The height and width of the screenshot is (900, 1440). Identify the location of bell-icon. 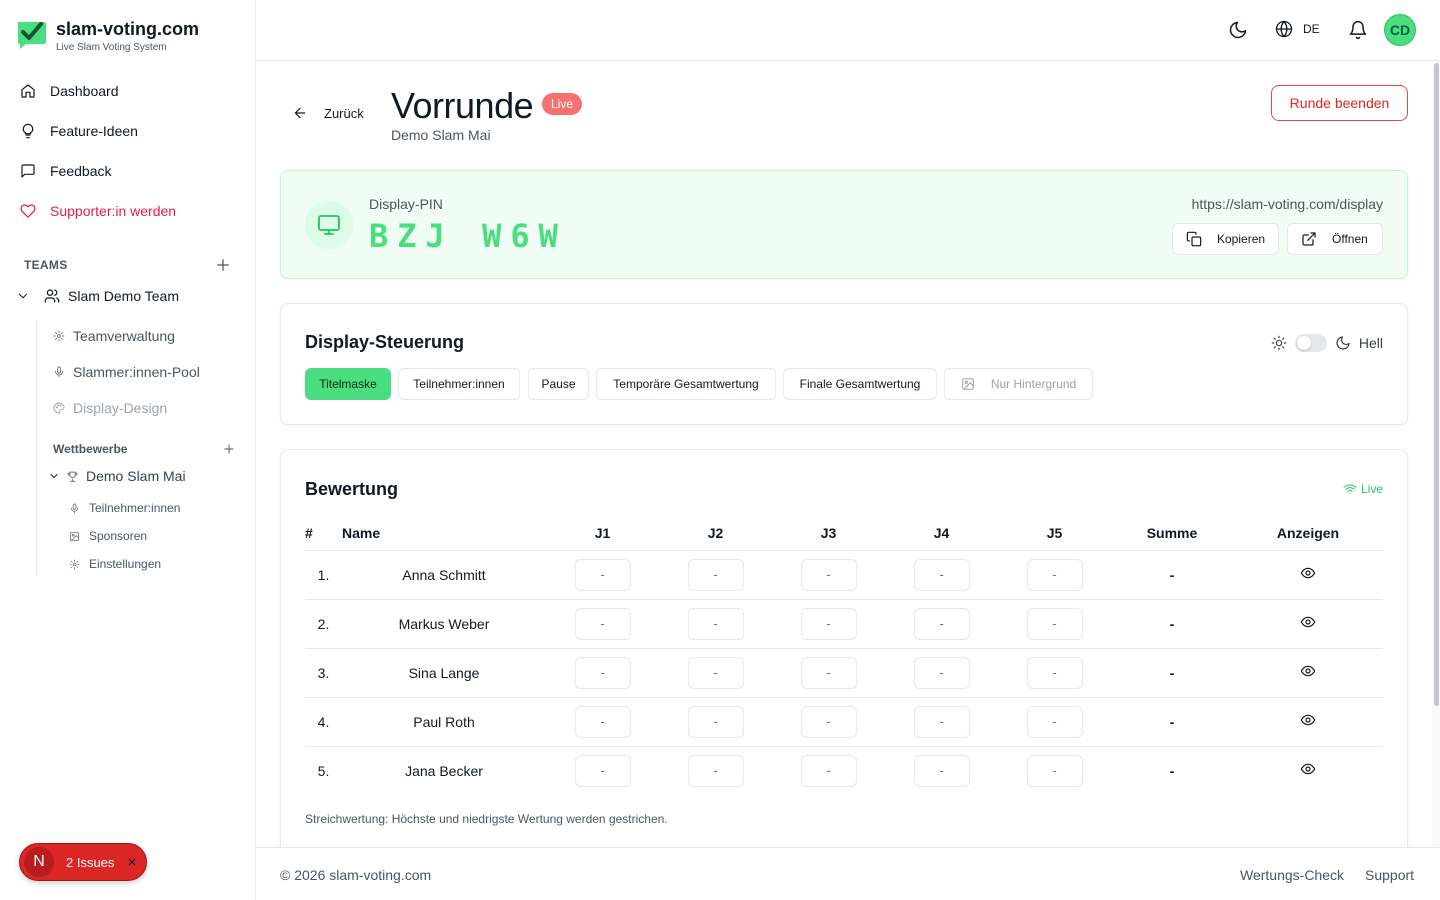
(1358, 30).